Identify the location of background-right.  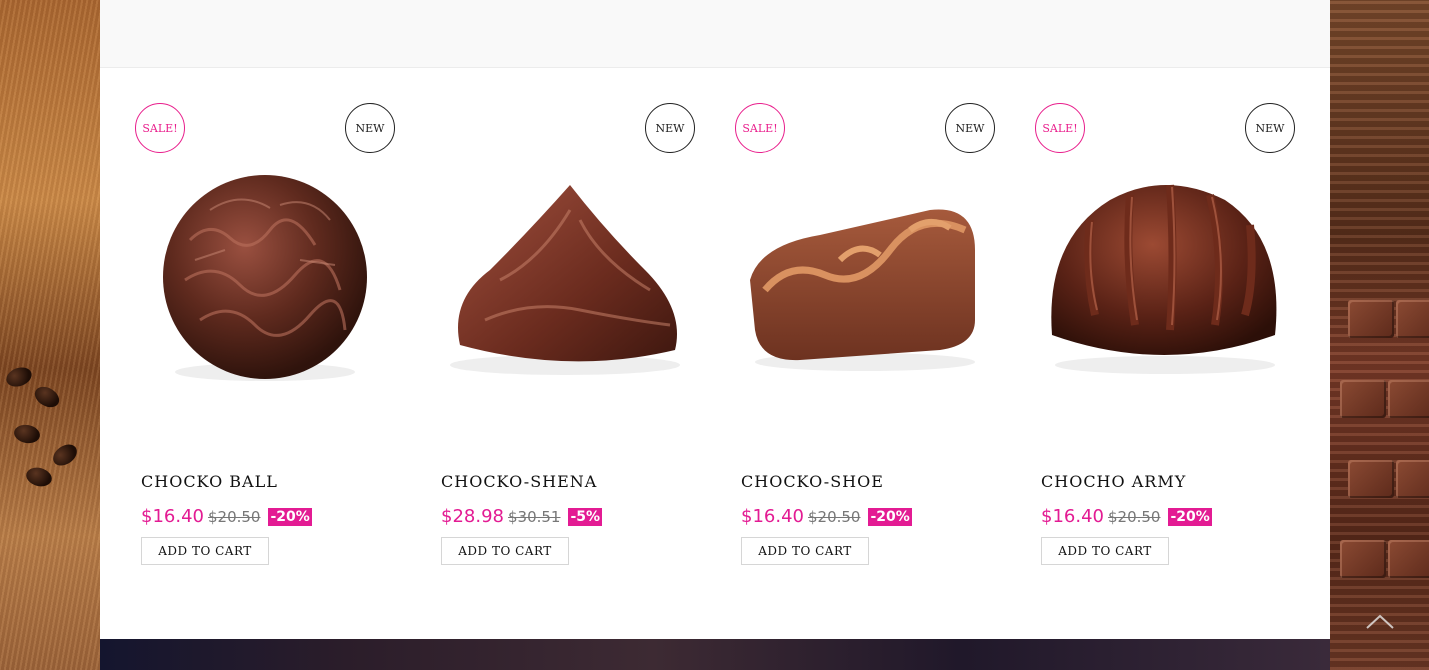
(1379, 335).